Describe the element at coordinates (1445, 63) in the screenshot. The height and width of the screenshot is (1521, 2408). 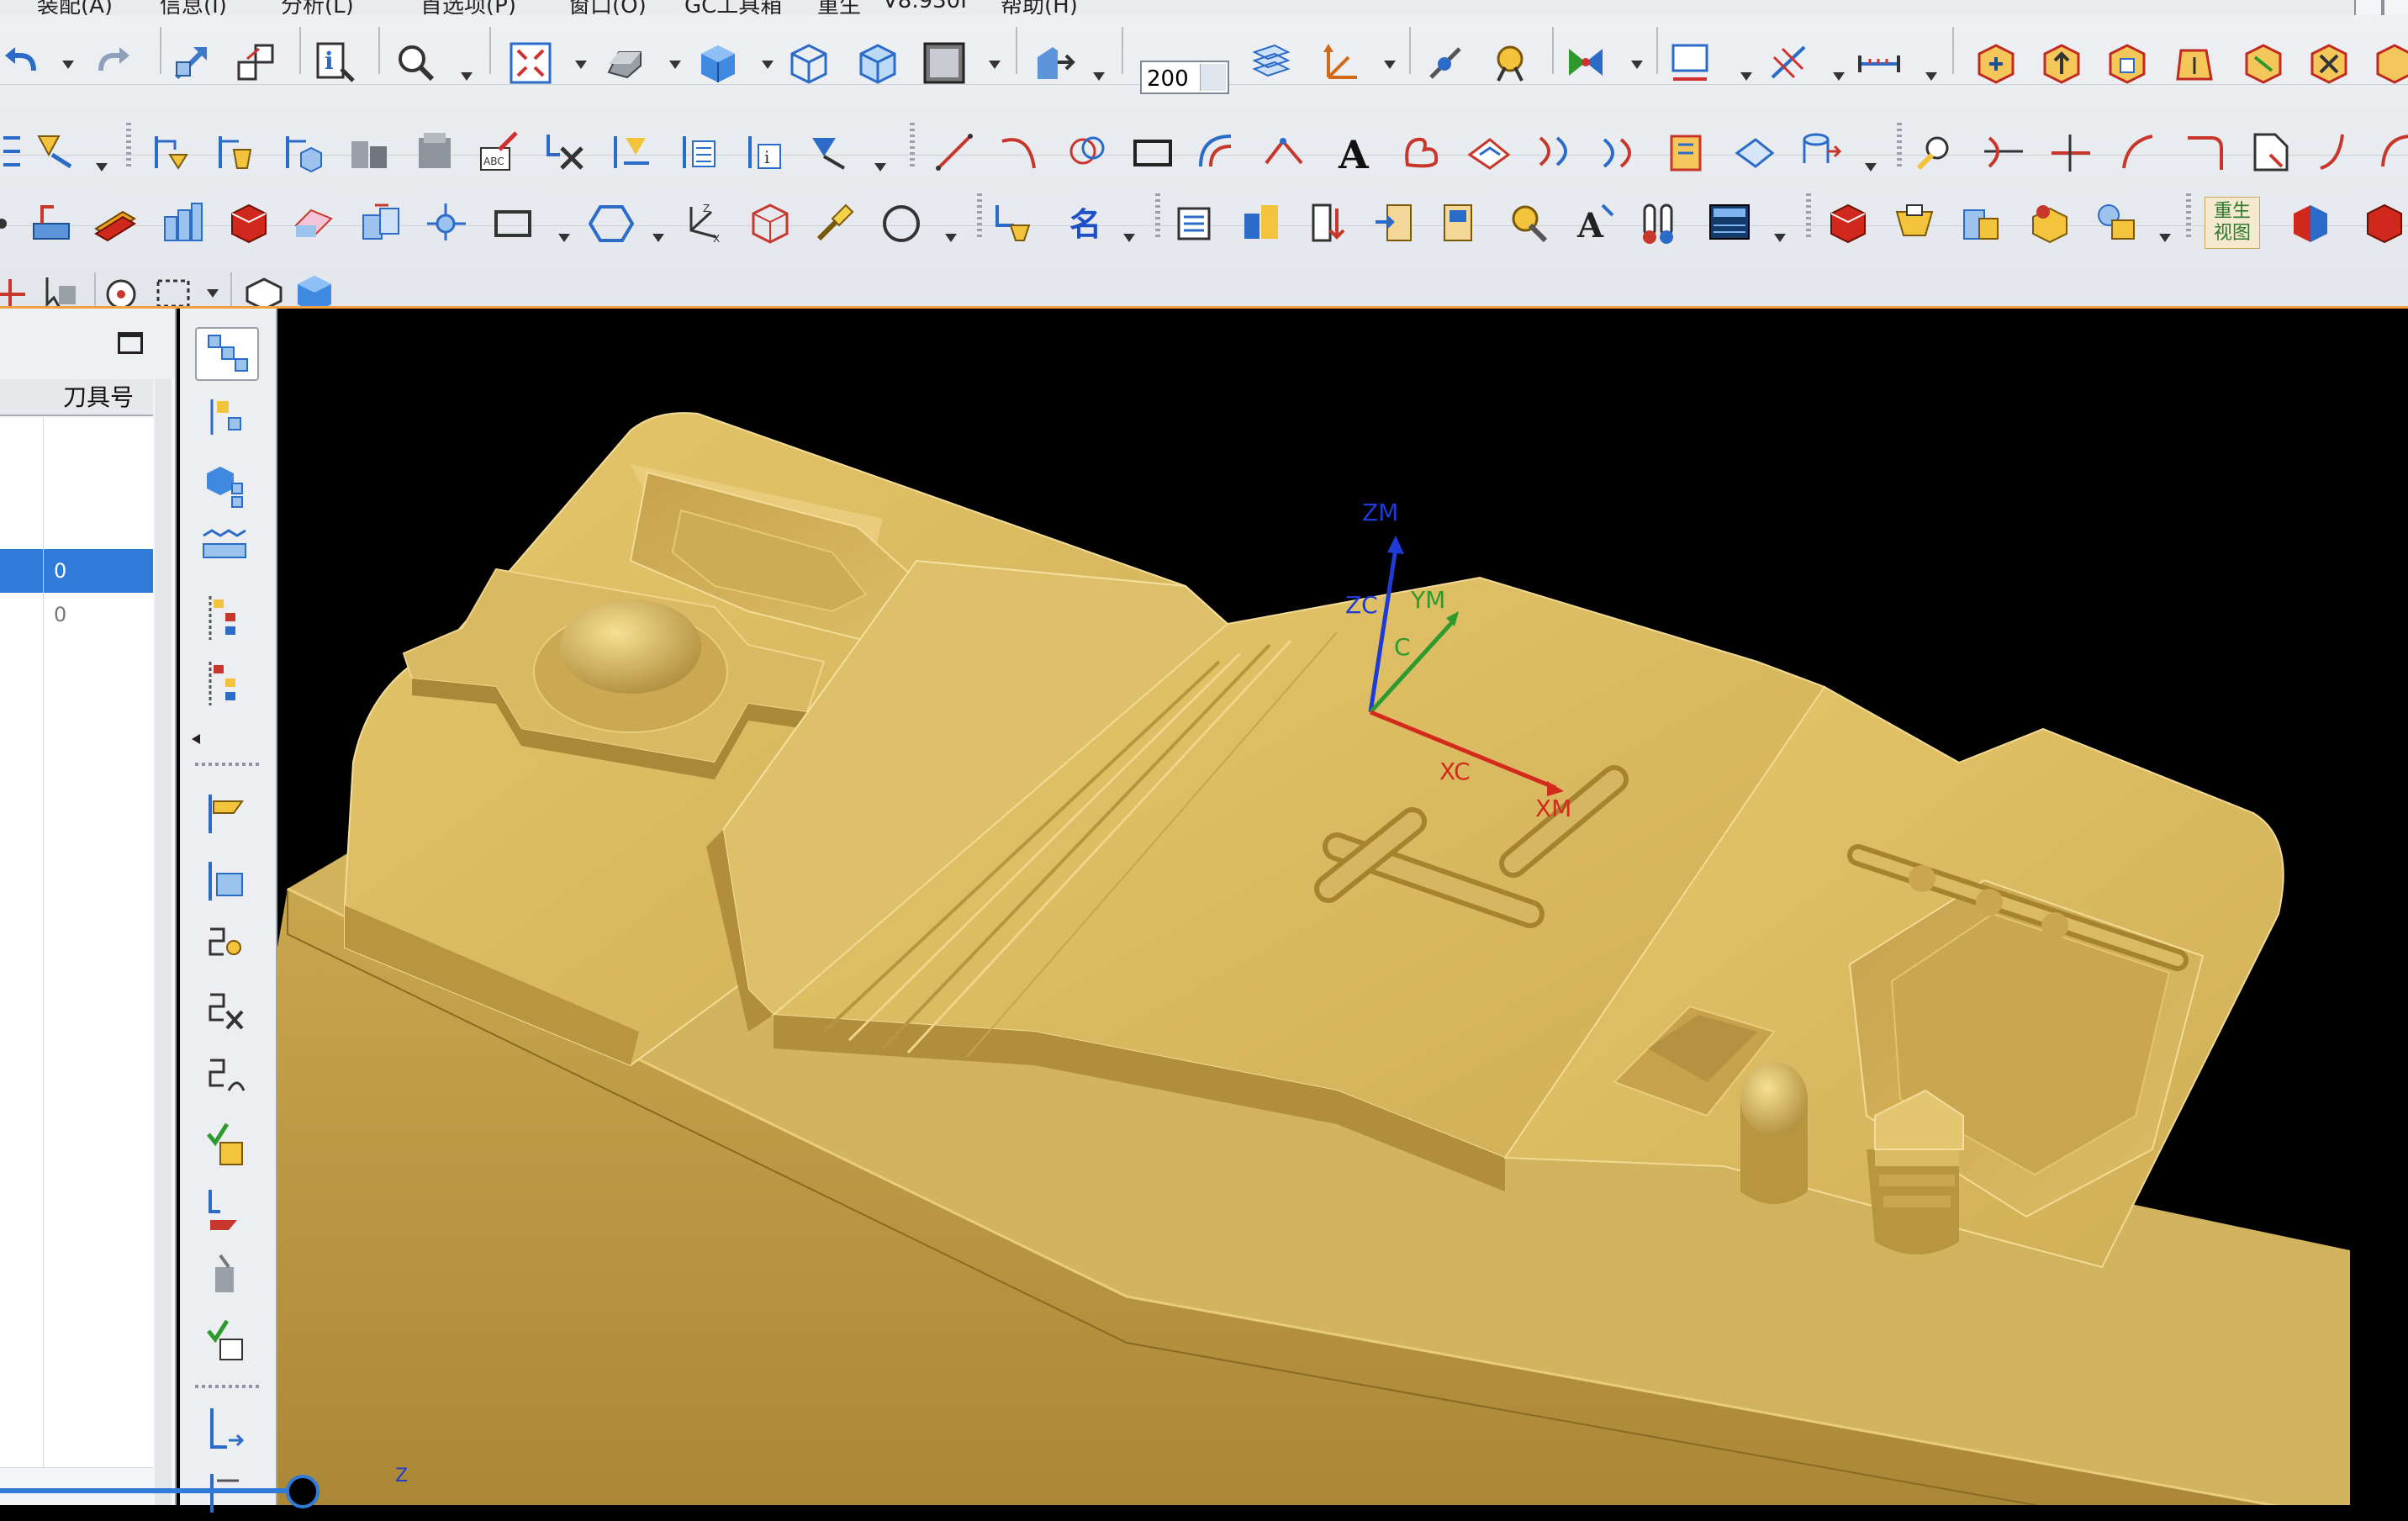
I see `point-tool-icon` at that location.